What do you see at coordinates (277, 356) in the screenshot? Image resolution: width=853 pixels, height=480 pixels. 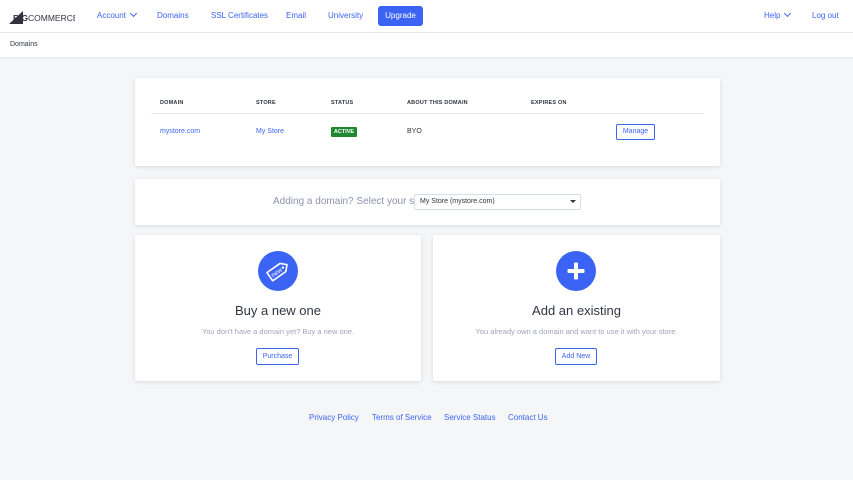 I see `purchase-button: Purchase` at bounding box center [277, 356].